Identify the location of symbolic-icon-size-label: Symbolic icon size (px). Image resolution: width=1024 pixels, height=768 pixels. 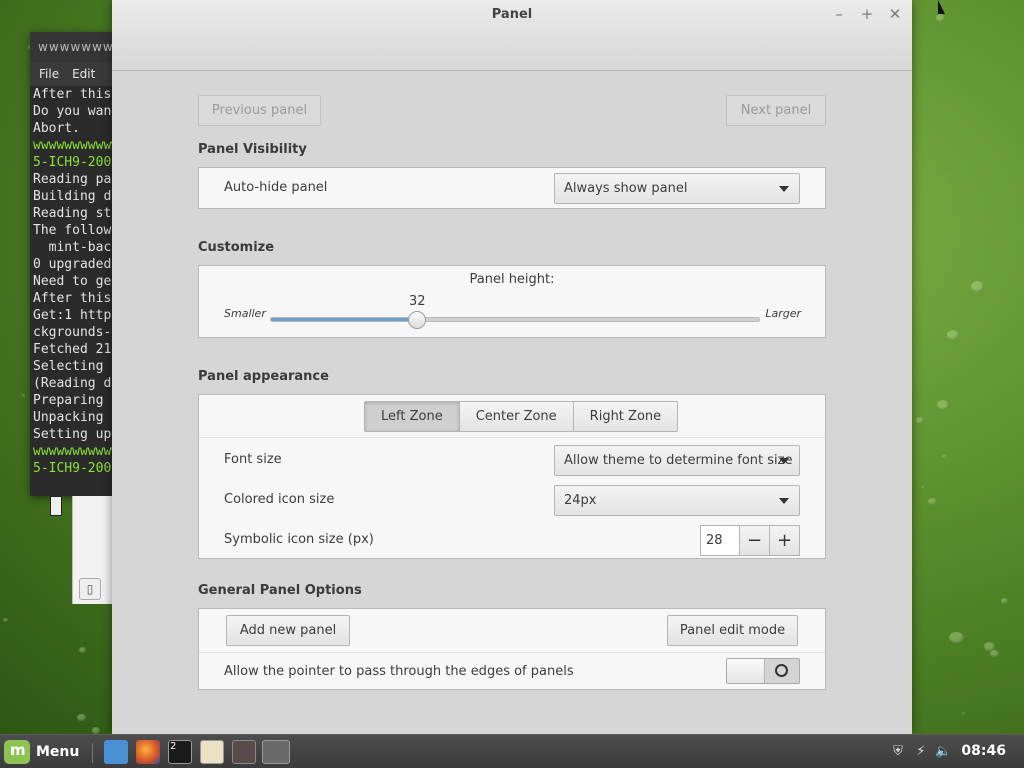
(299, 539).